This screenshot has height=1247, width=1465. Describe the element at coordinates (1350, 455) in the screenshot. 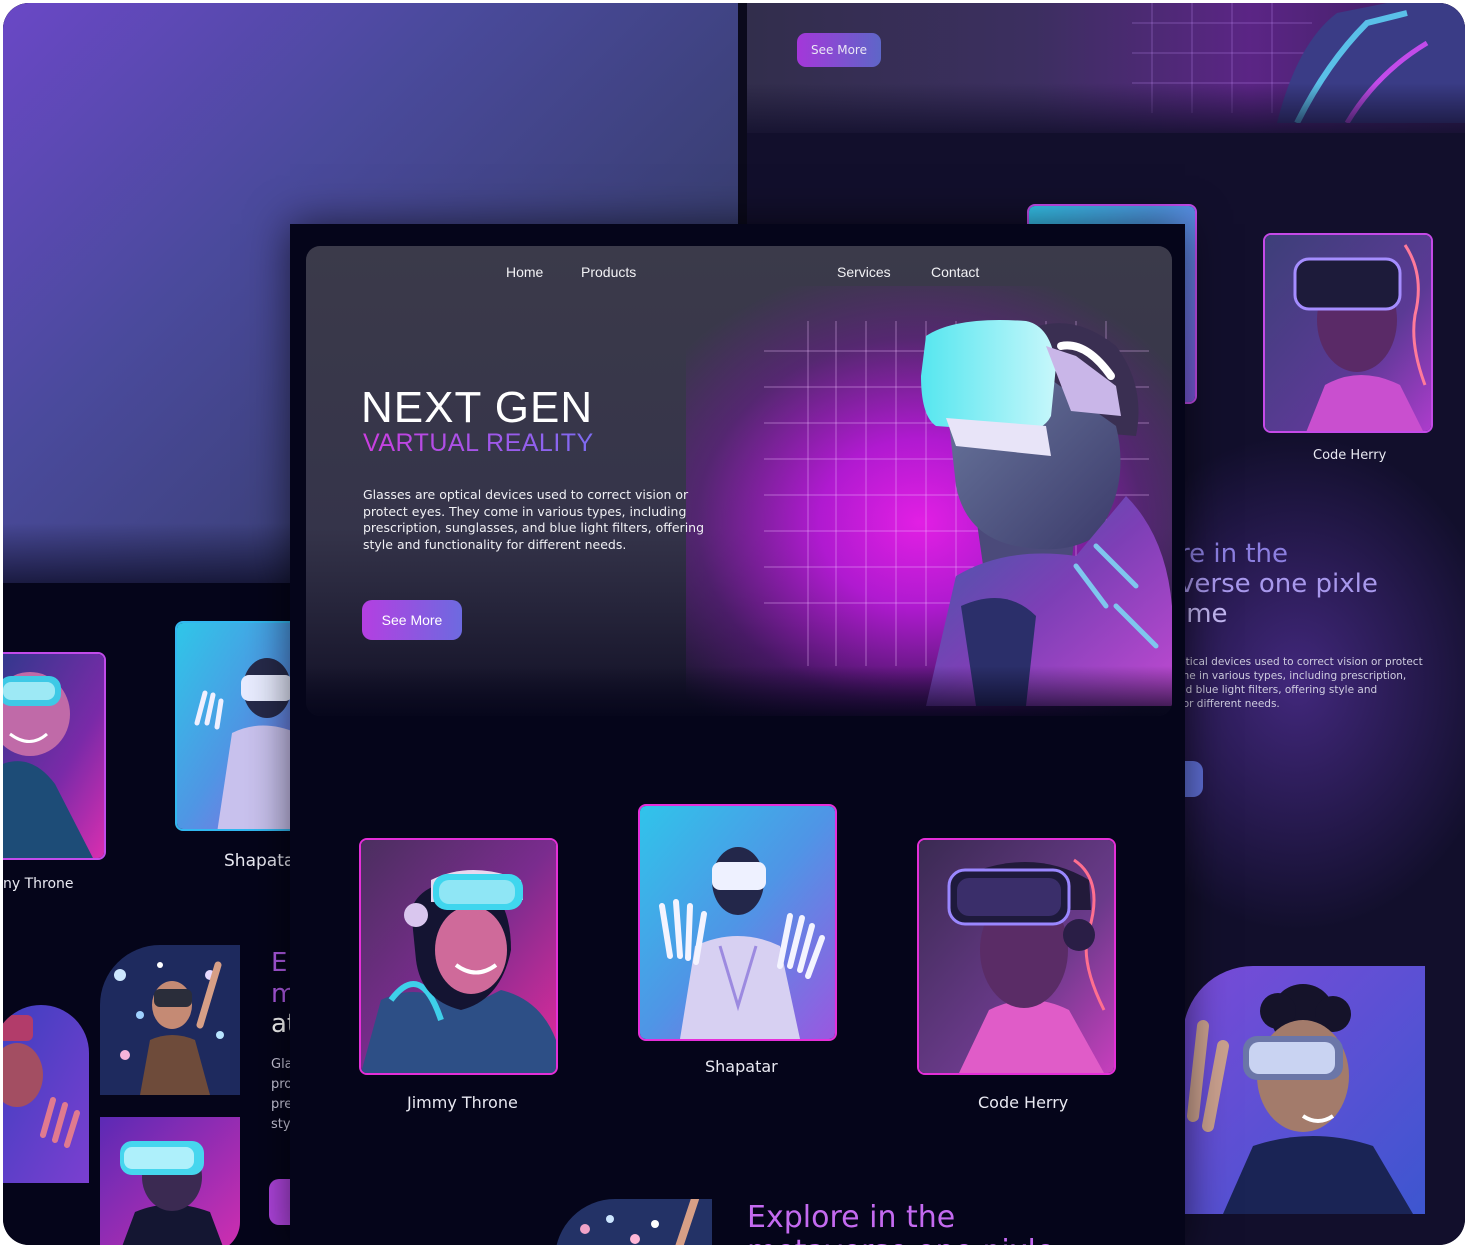

I see `right-card-code-herry-name: Code Herry` at that location.